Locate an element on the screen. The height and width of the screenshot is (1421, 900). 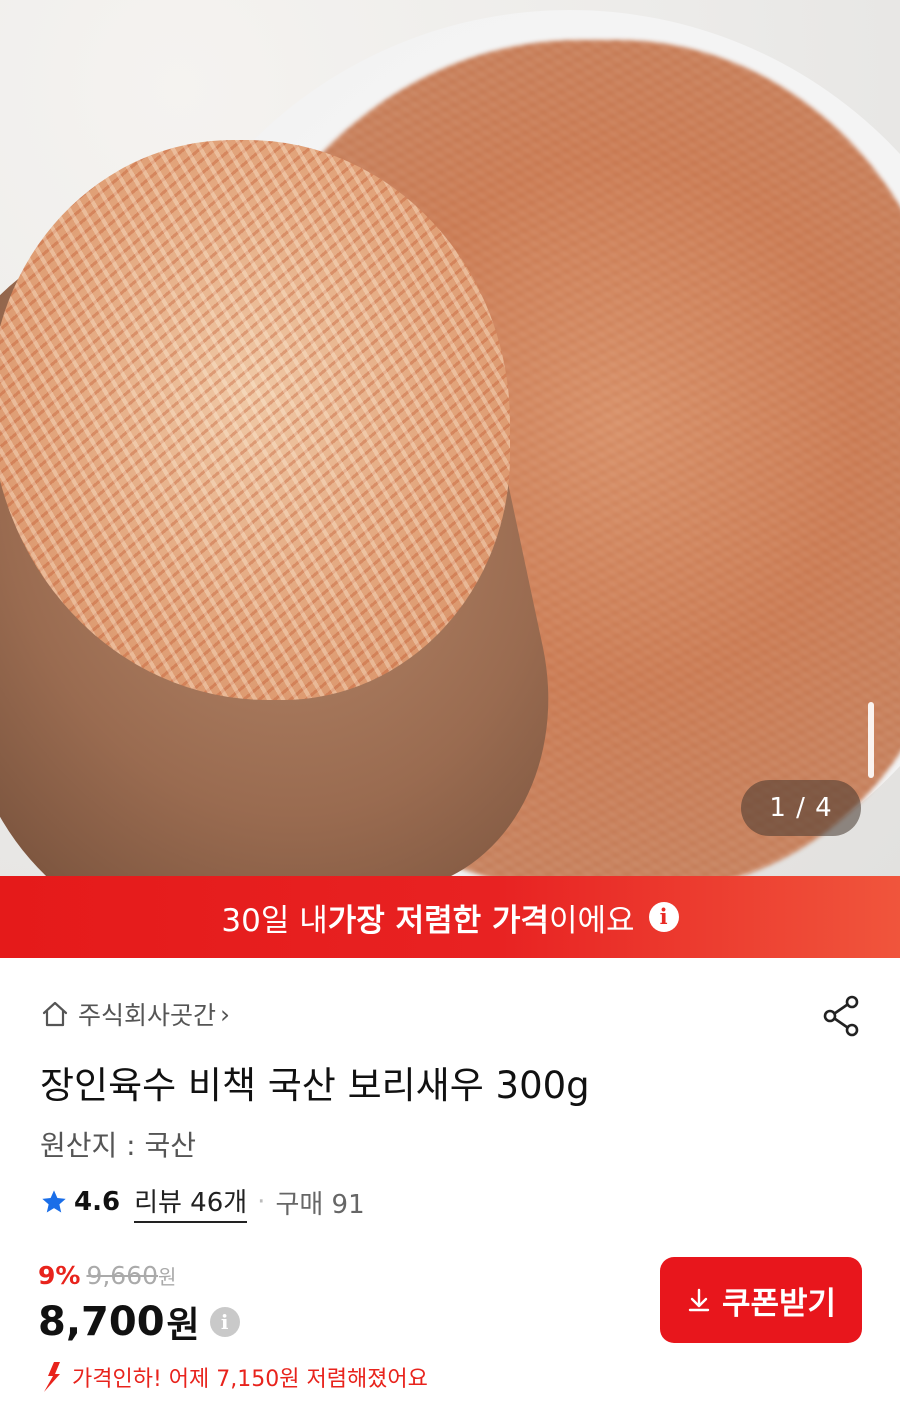
review-count-link: 리뷰 46개 is located at coordinates (191, 1202).